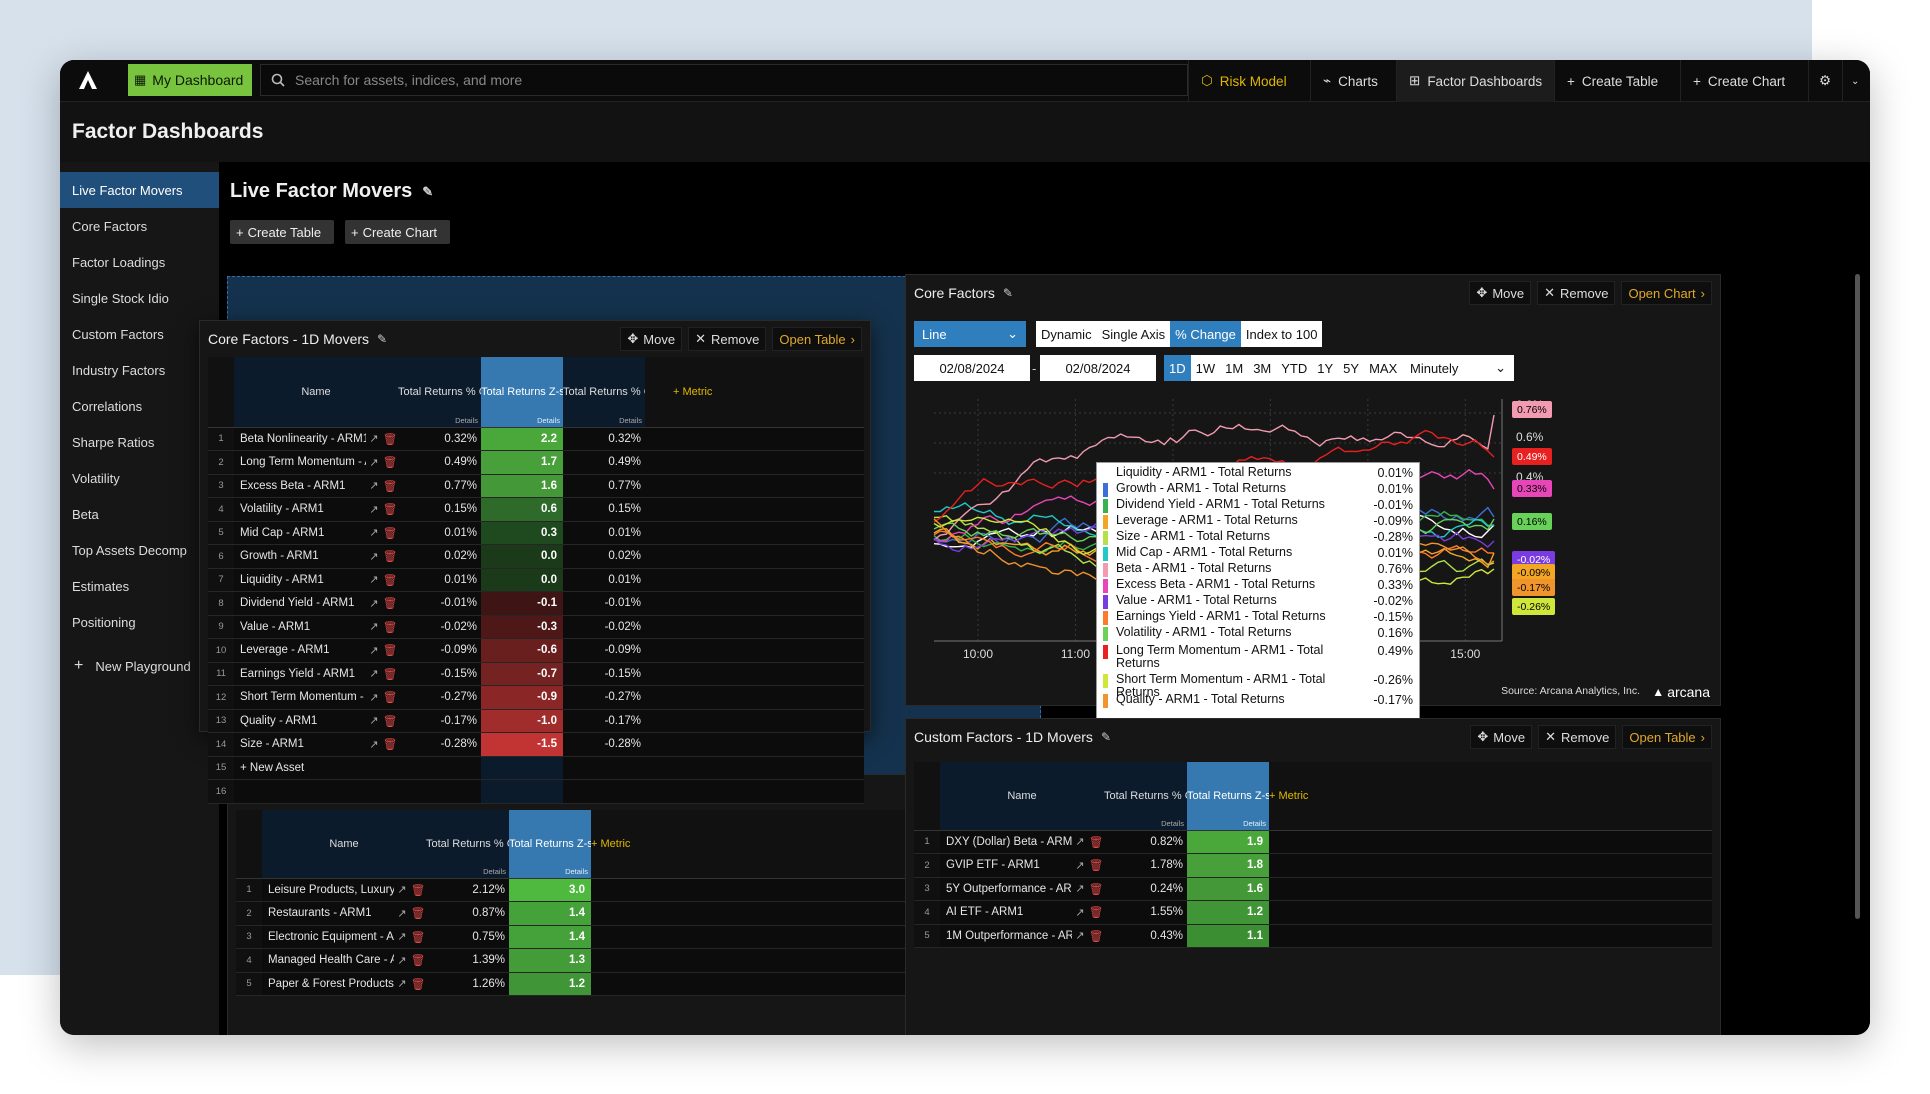 Image resolution: width=1930 pixels, height=1094 pixels. Describe the element at coordinates (1243, 81) in the screenshot. I see `risk-model-button: ⬡ Risk Model` at that location.